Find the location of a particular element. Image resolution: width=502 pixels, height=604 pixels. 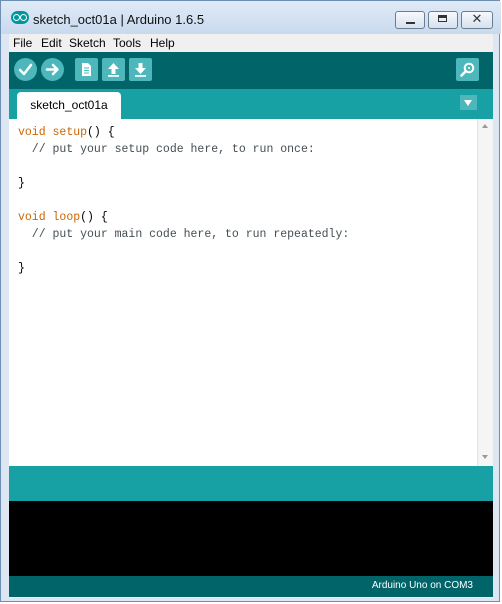

new-button is located at coordinates (86, 69).